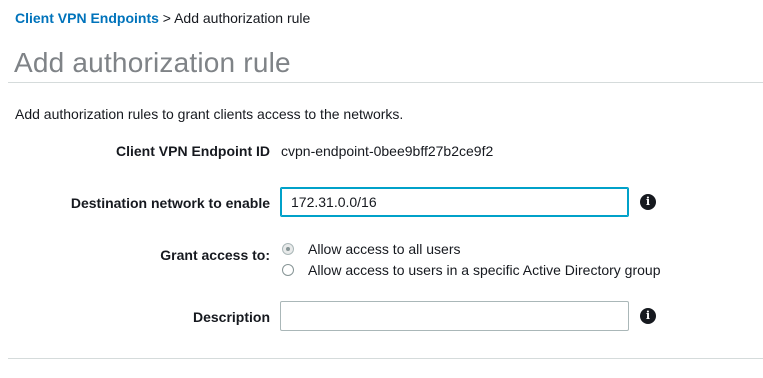 This screenshot has height=378, width=763. Describe the element at coordinates (288, 270) in the screenshot. I see `radio-button-ad-group` at that location.